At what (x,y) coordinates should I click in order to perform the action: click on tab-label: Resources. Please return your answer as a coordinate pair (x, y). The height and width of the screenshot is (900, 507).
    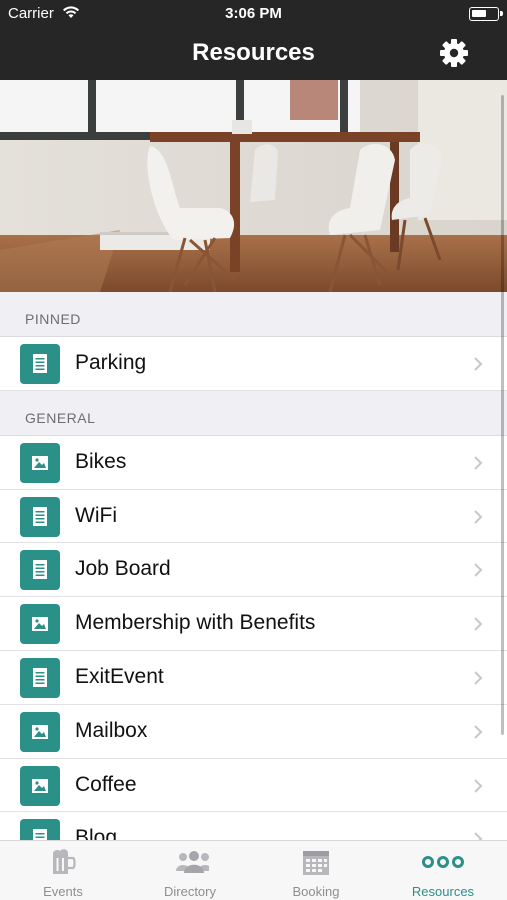
    Looking at the image, I should click on (443, 891).